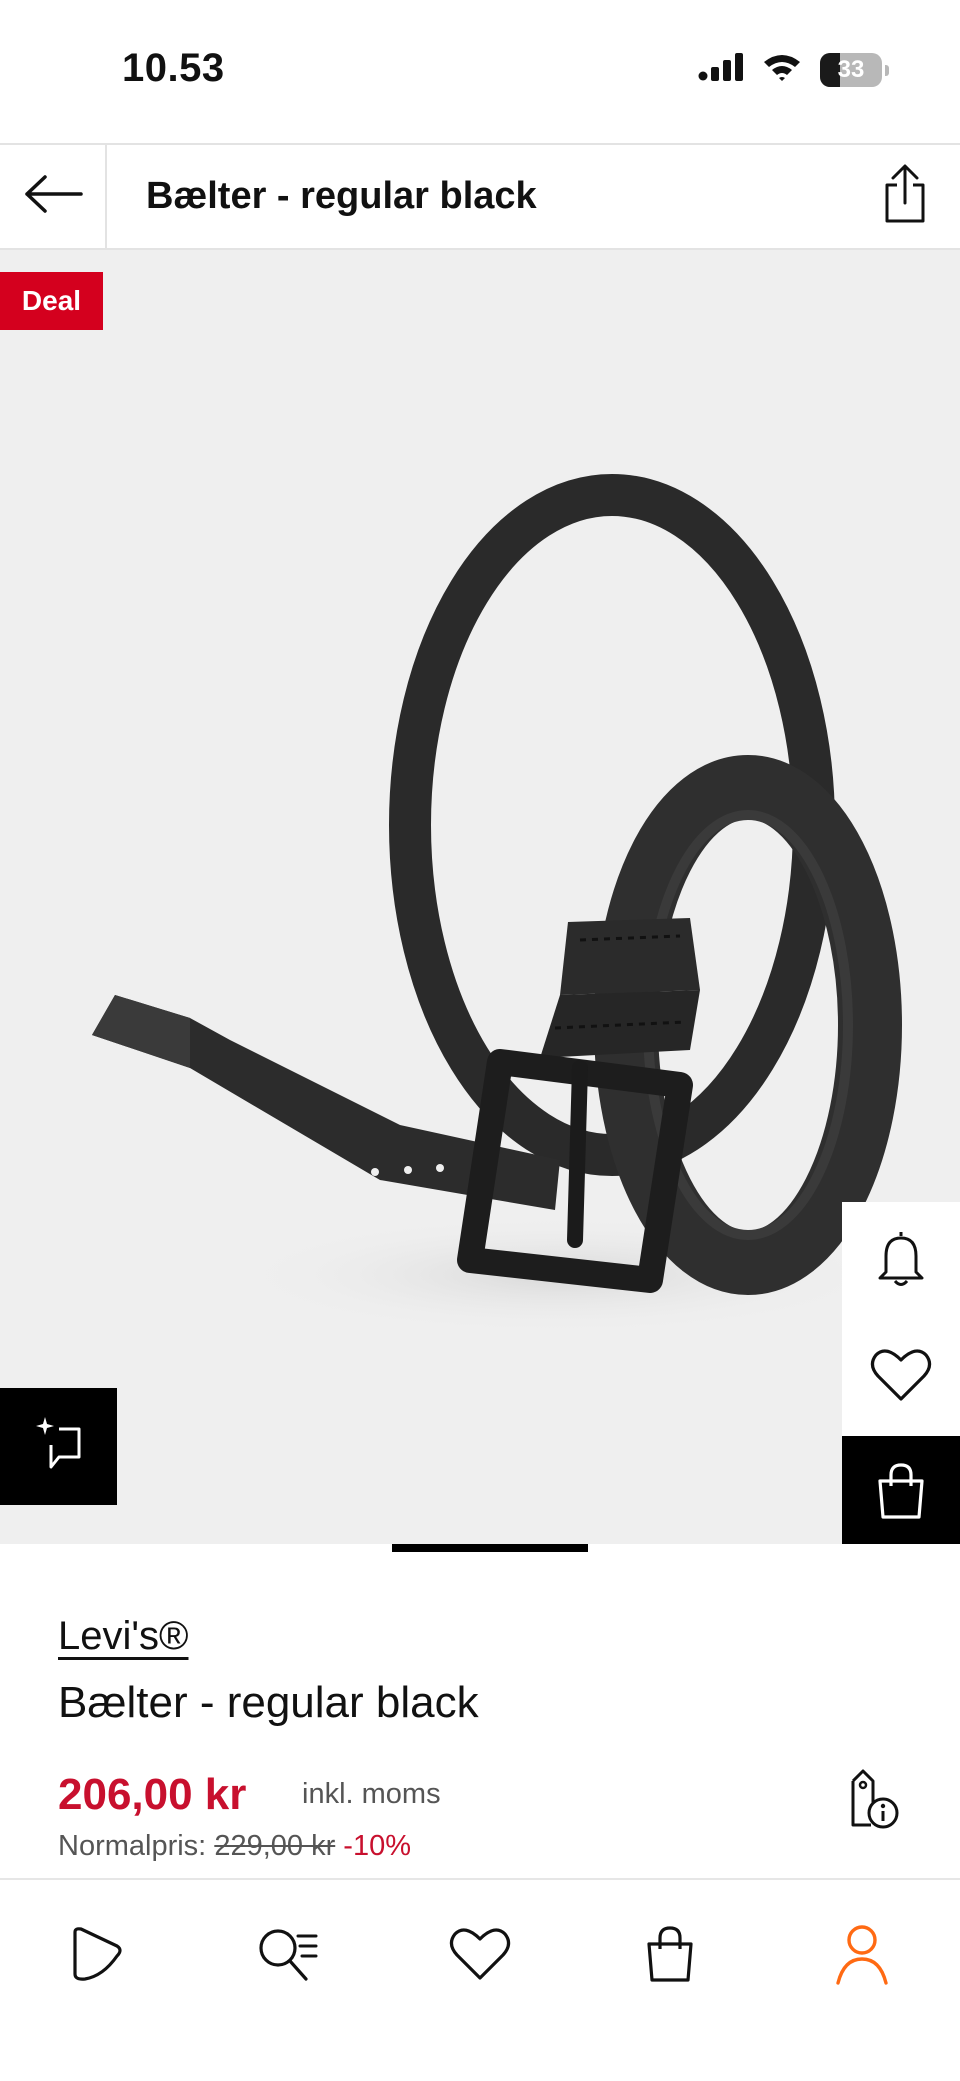 The width and height of the screenshot is (960, 2081). I want to click on status-icons: 33, so click(793, 69).